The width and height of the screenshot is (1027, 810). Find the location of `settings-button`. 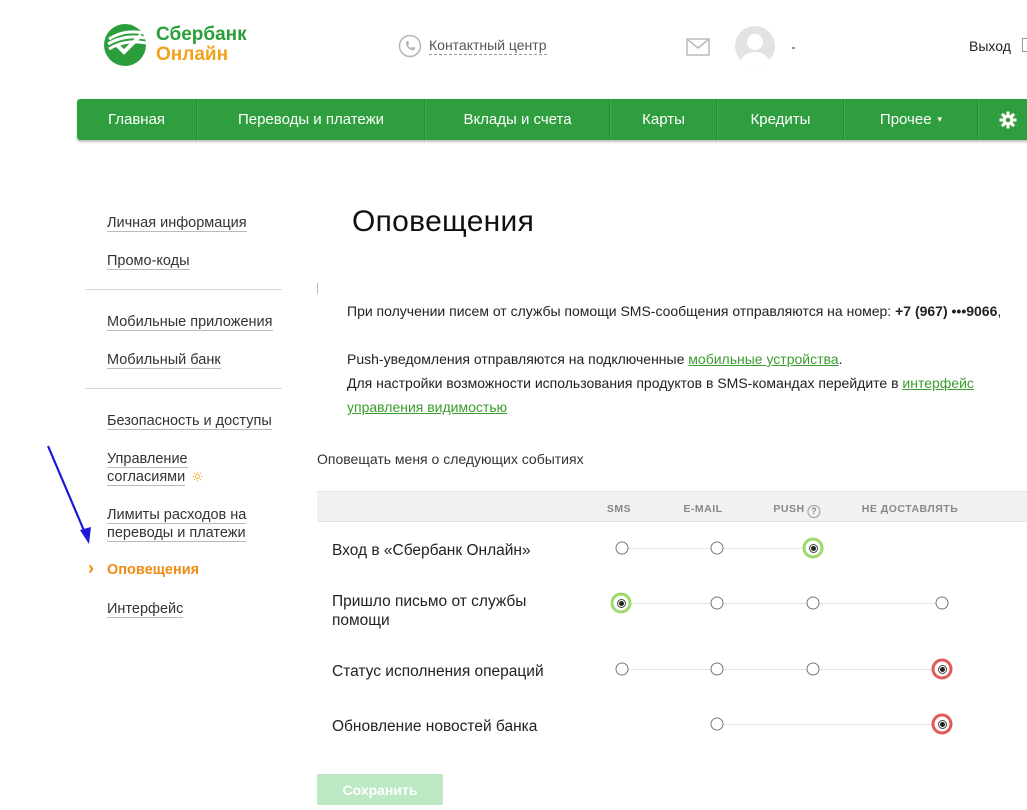

settings-button is located at coordinates (1002, 119).